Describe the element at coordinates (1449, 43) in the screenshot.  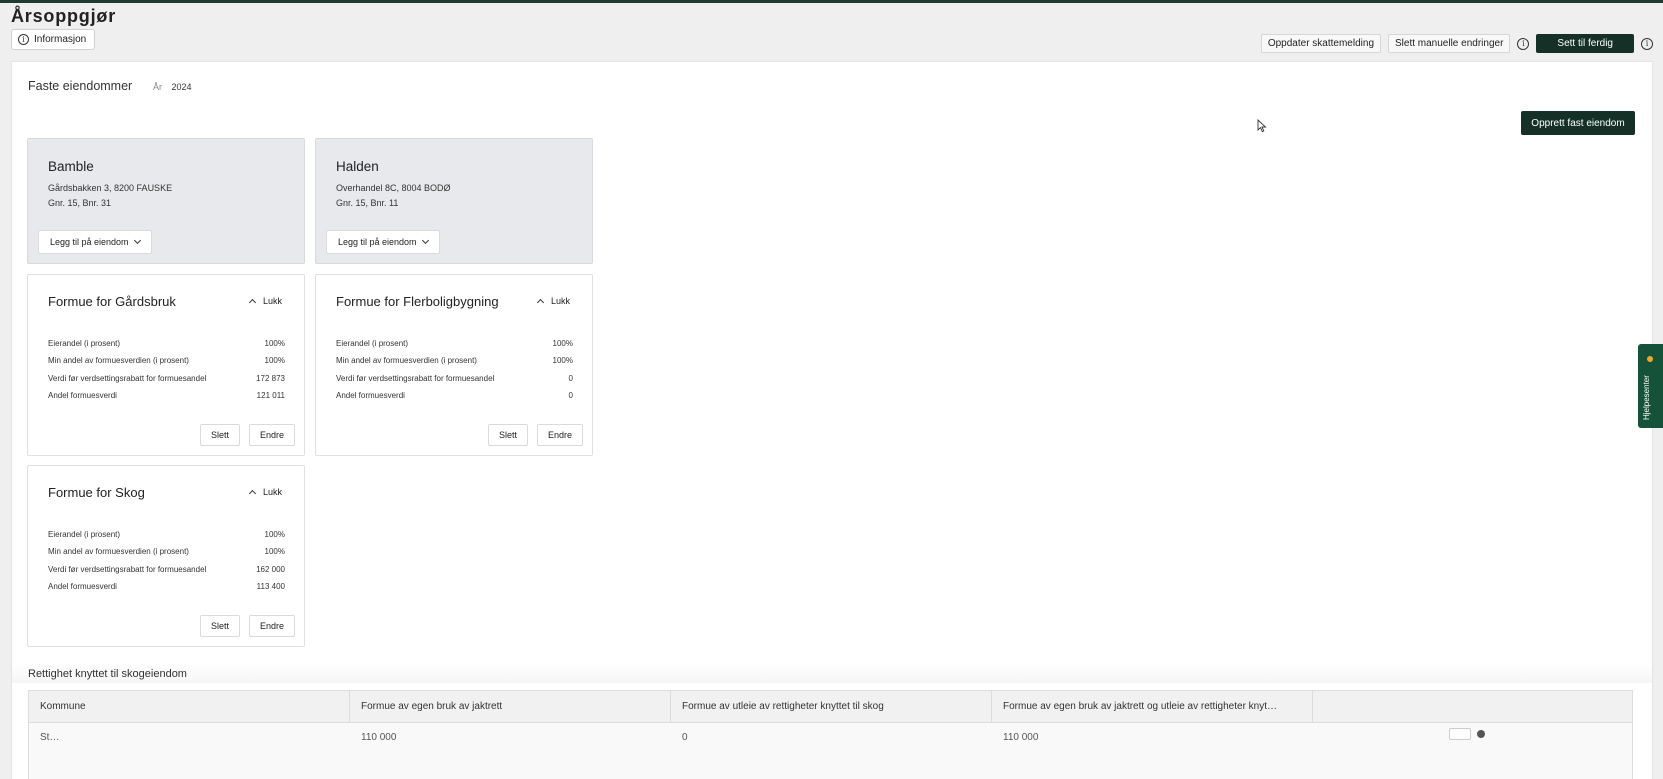
I see `delete-manual-changes-button: Slett manuelle endringer` at that location.